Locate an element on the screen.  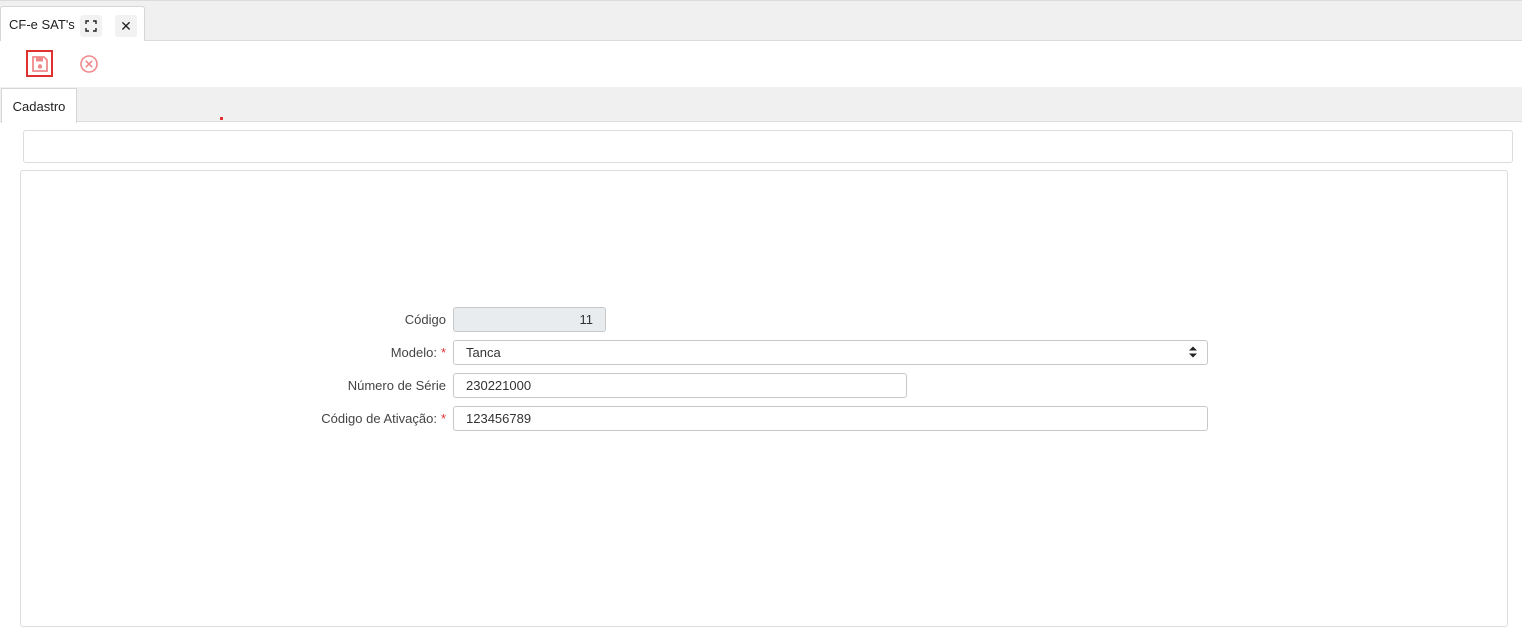
modelo-required-mark: * is located at coordinates (443, 352).